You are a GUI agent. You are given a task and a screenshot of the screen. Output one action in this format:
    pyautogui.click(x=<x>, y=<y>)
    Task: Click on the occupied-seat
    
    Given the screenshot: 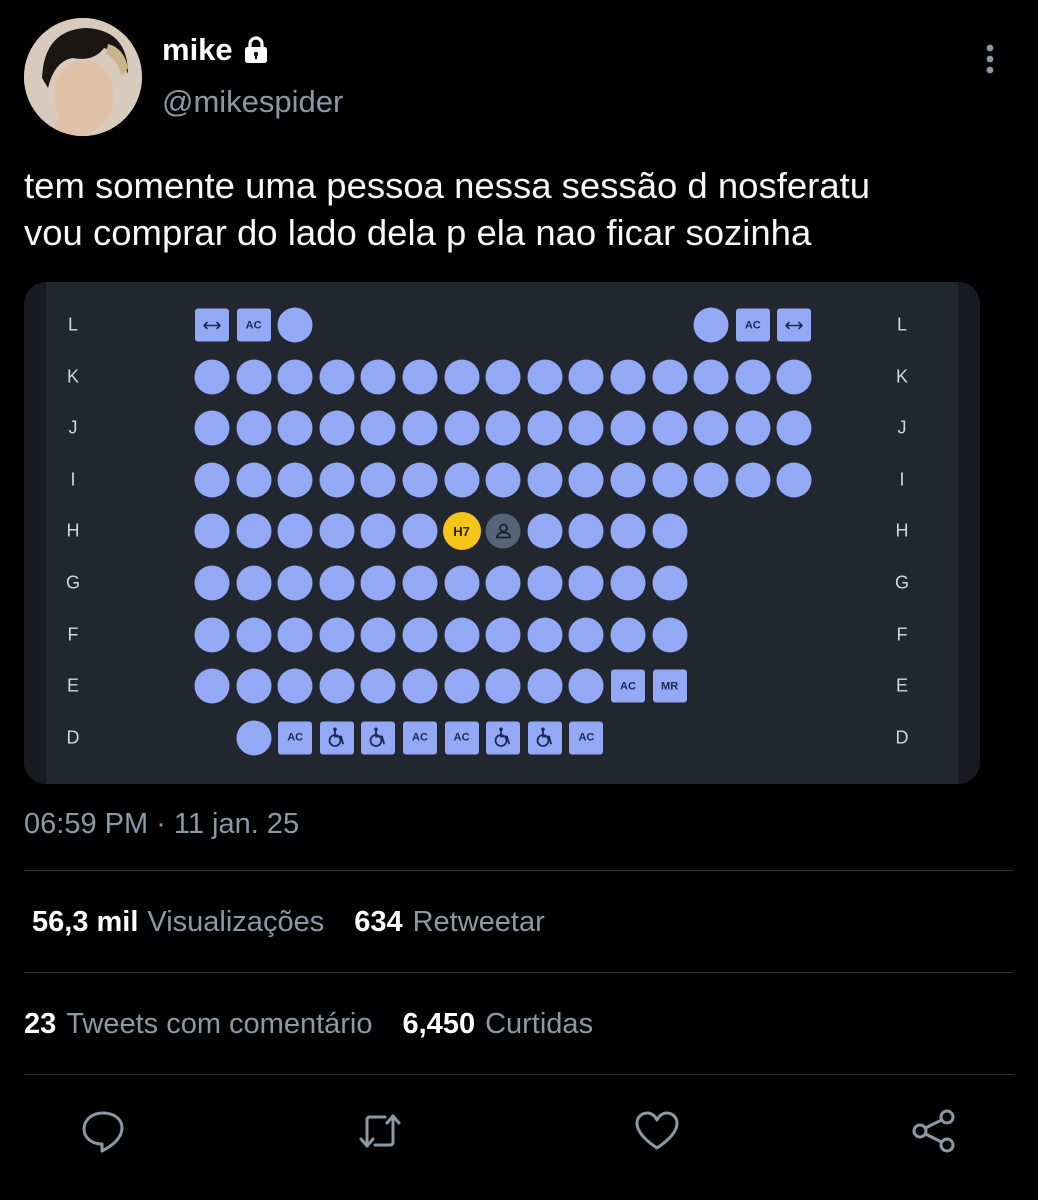 What is the action you would take?
    pyautogui.click(x=503, y=531)
    